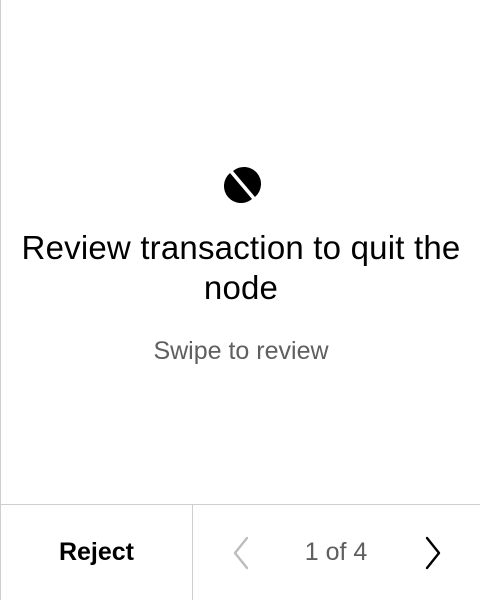  What do you see at coordinates (241, 267) in the screenshot?
I see `page-title: Review transaction to quit the node` at bounding box center [241, 267].